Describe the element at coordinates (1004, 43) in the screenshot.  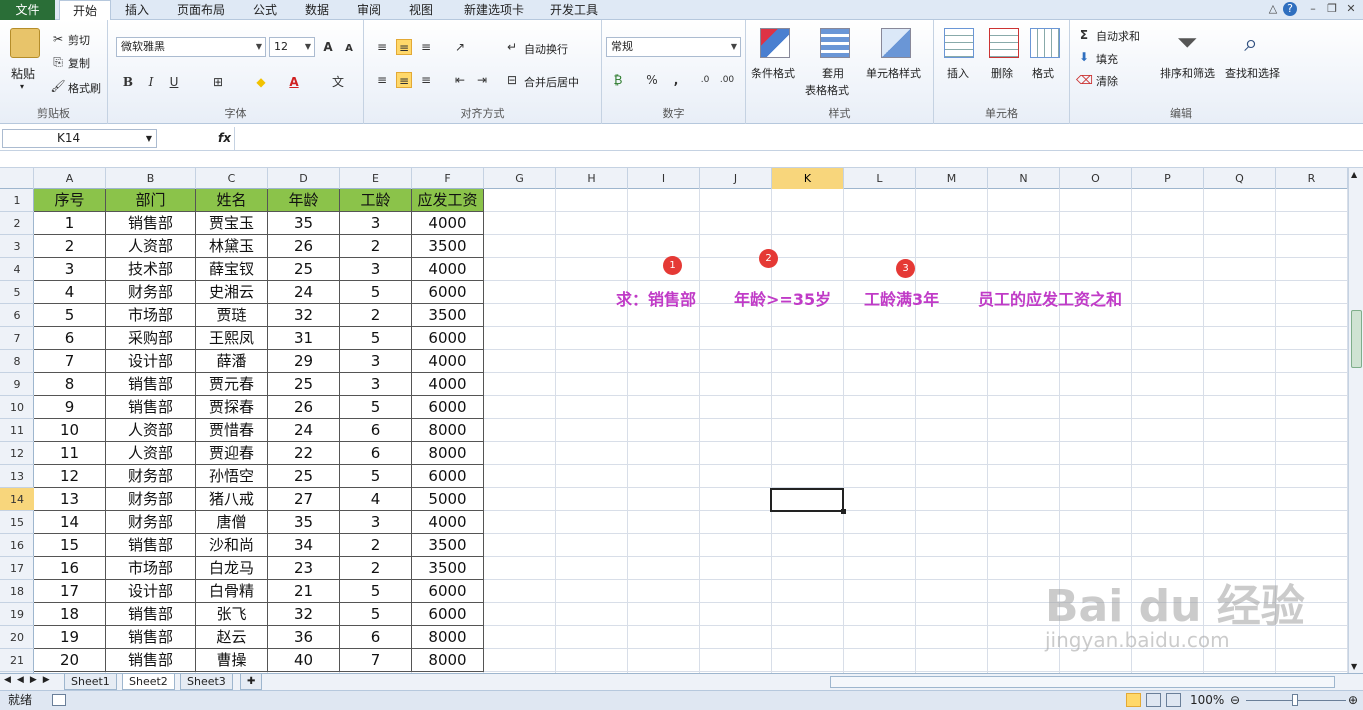
I see `delete-cells-icon` at that location.